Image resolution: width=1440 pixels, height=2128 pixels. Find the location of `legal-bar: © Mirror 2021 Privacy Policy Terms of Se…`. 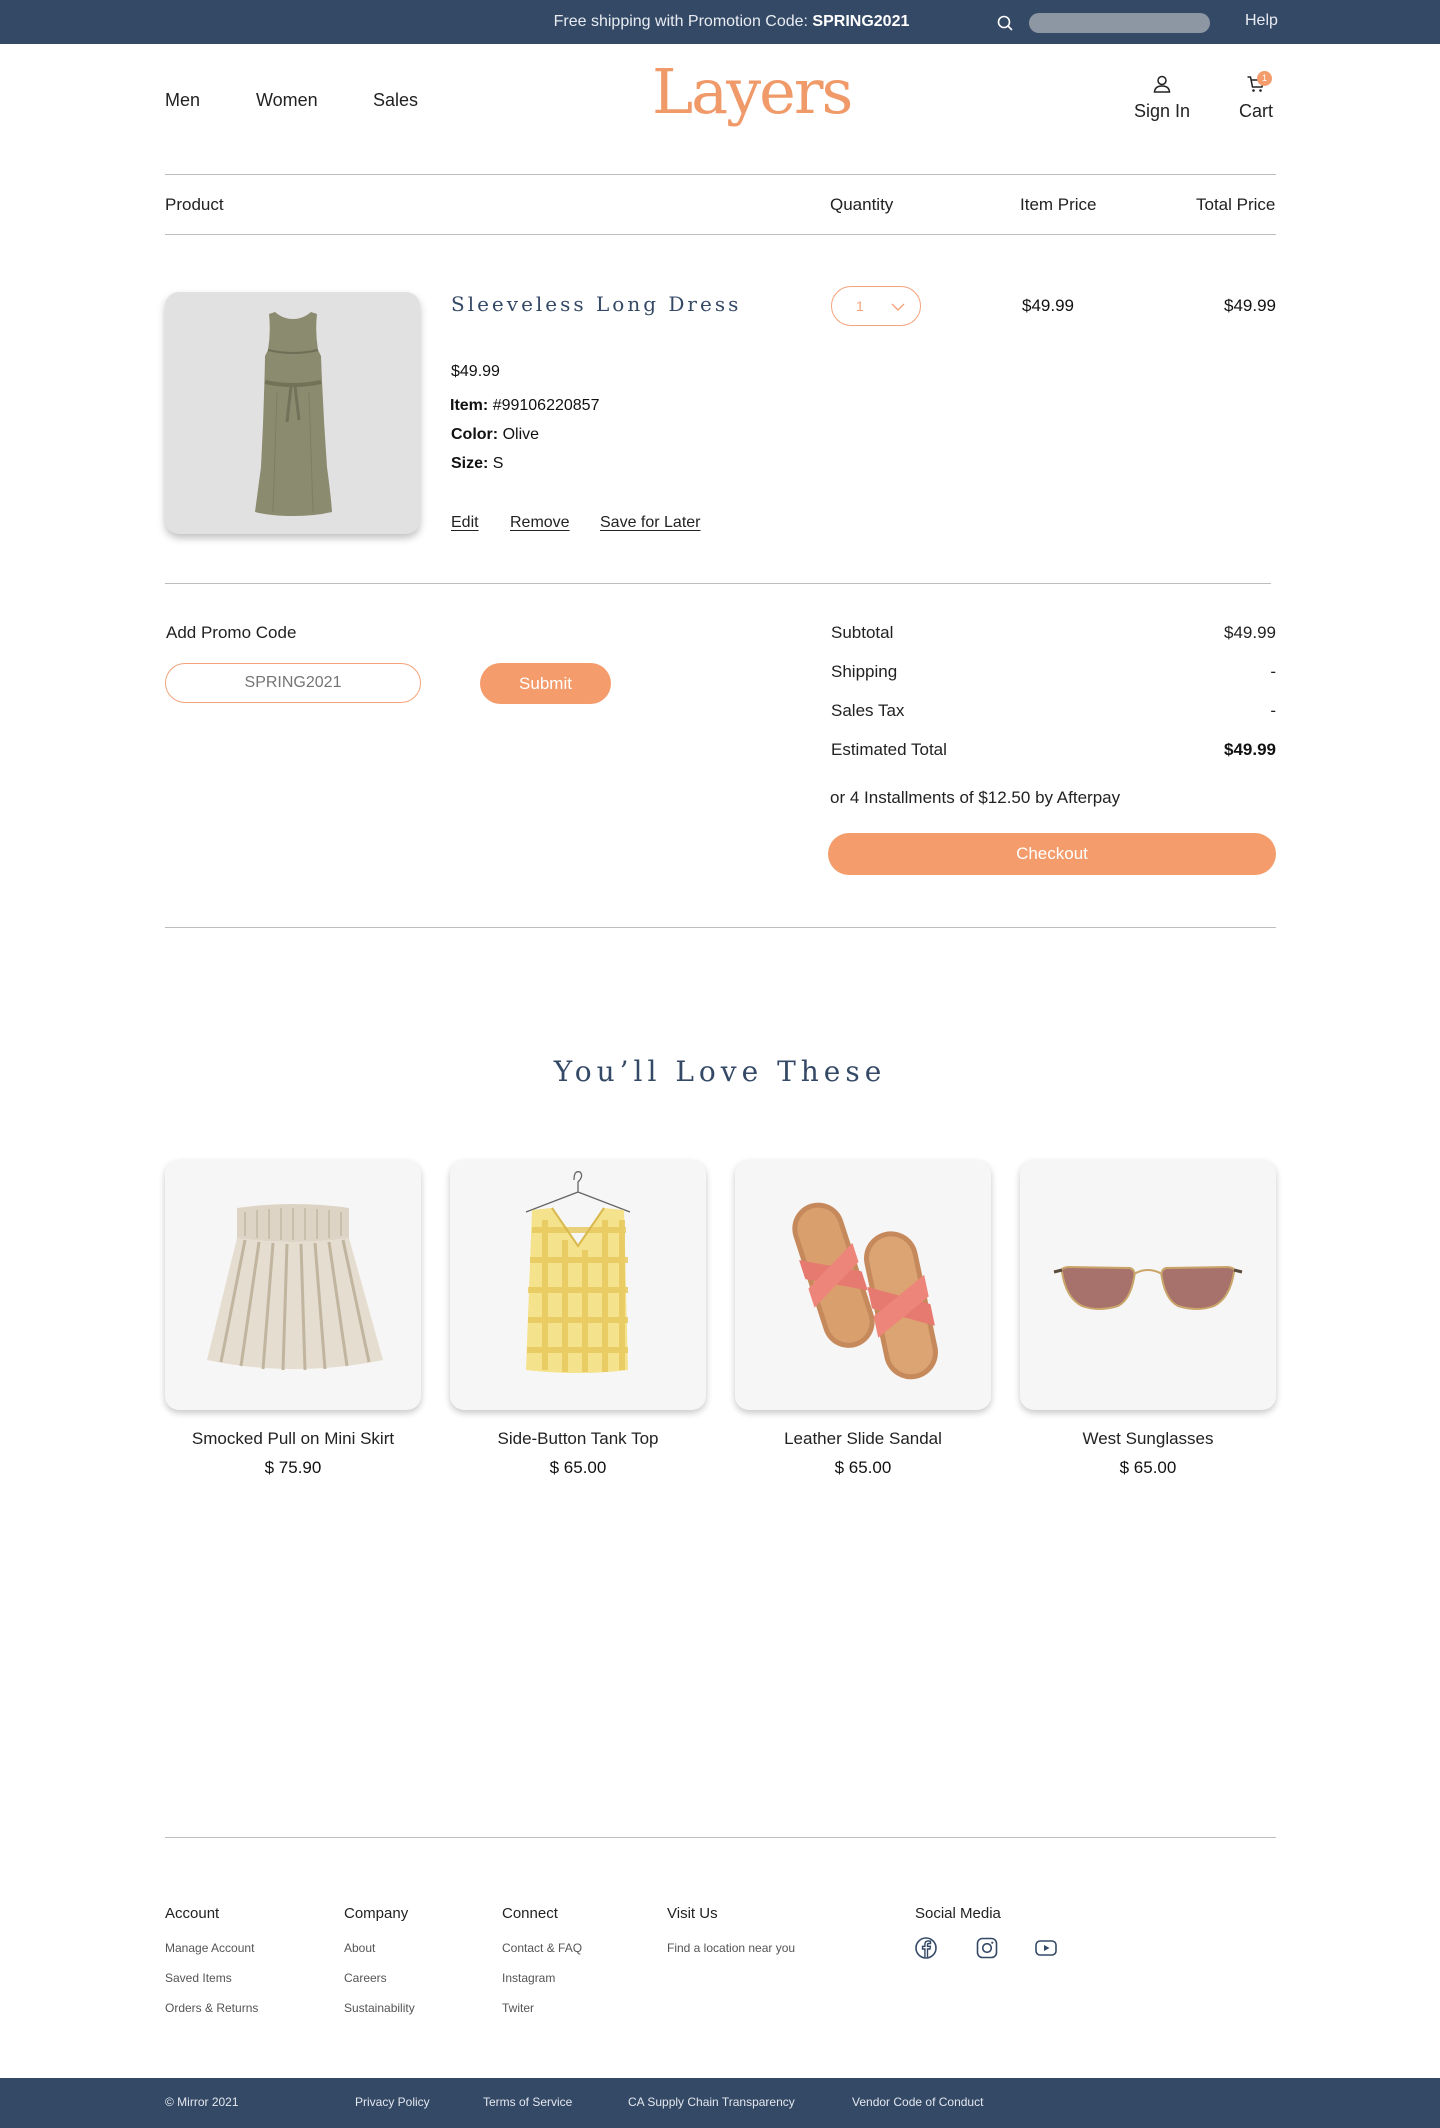

legal-bar: © Mirror 2021 Privacy Policy Terms of Se… is located at coordinates (720, 2103).